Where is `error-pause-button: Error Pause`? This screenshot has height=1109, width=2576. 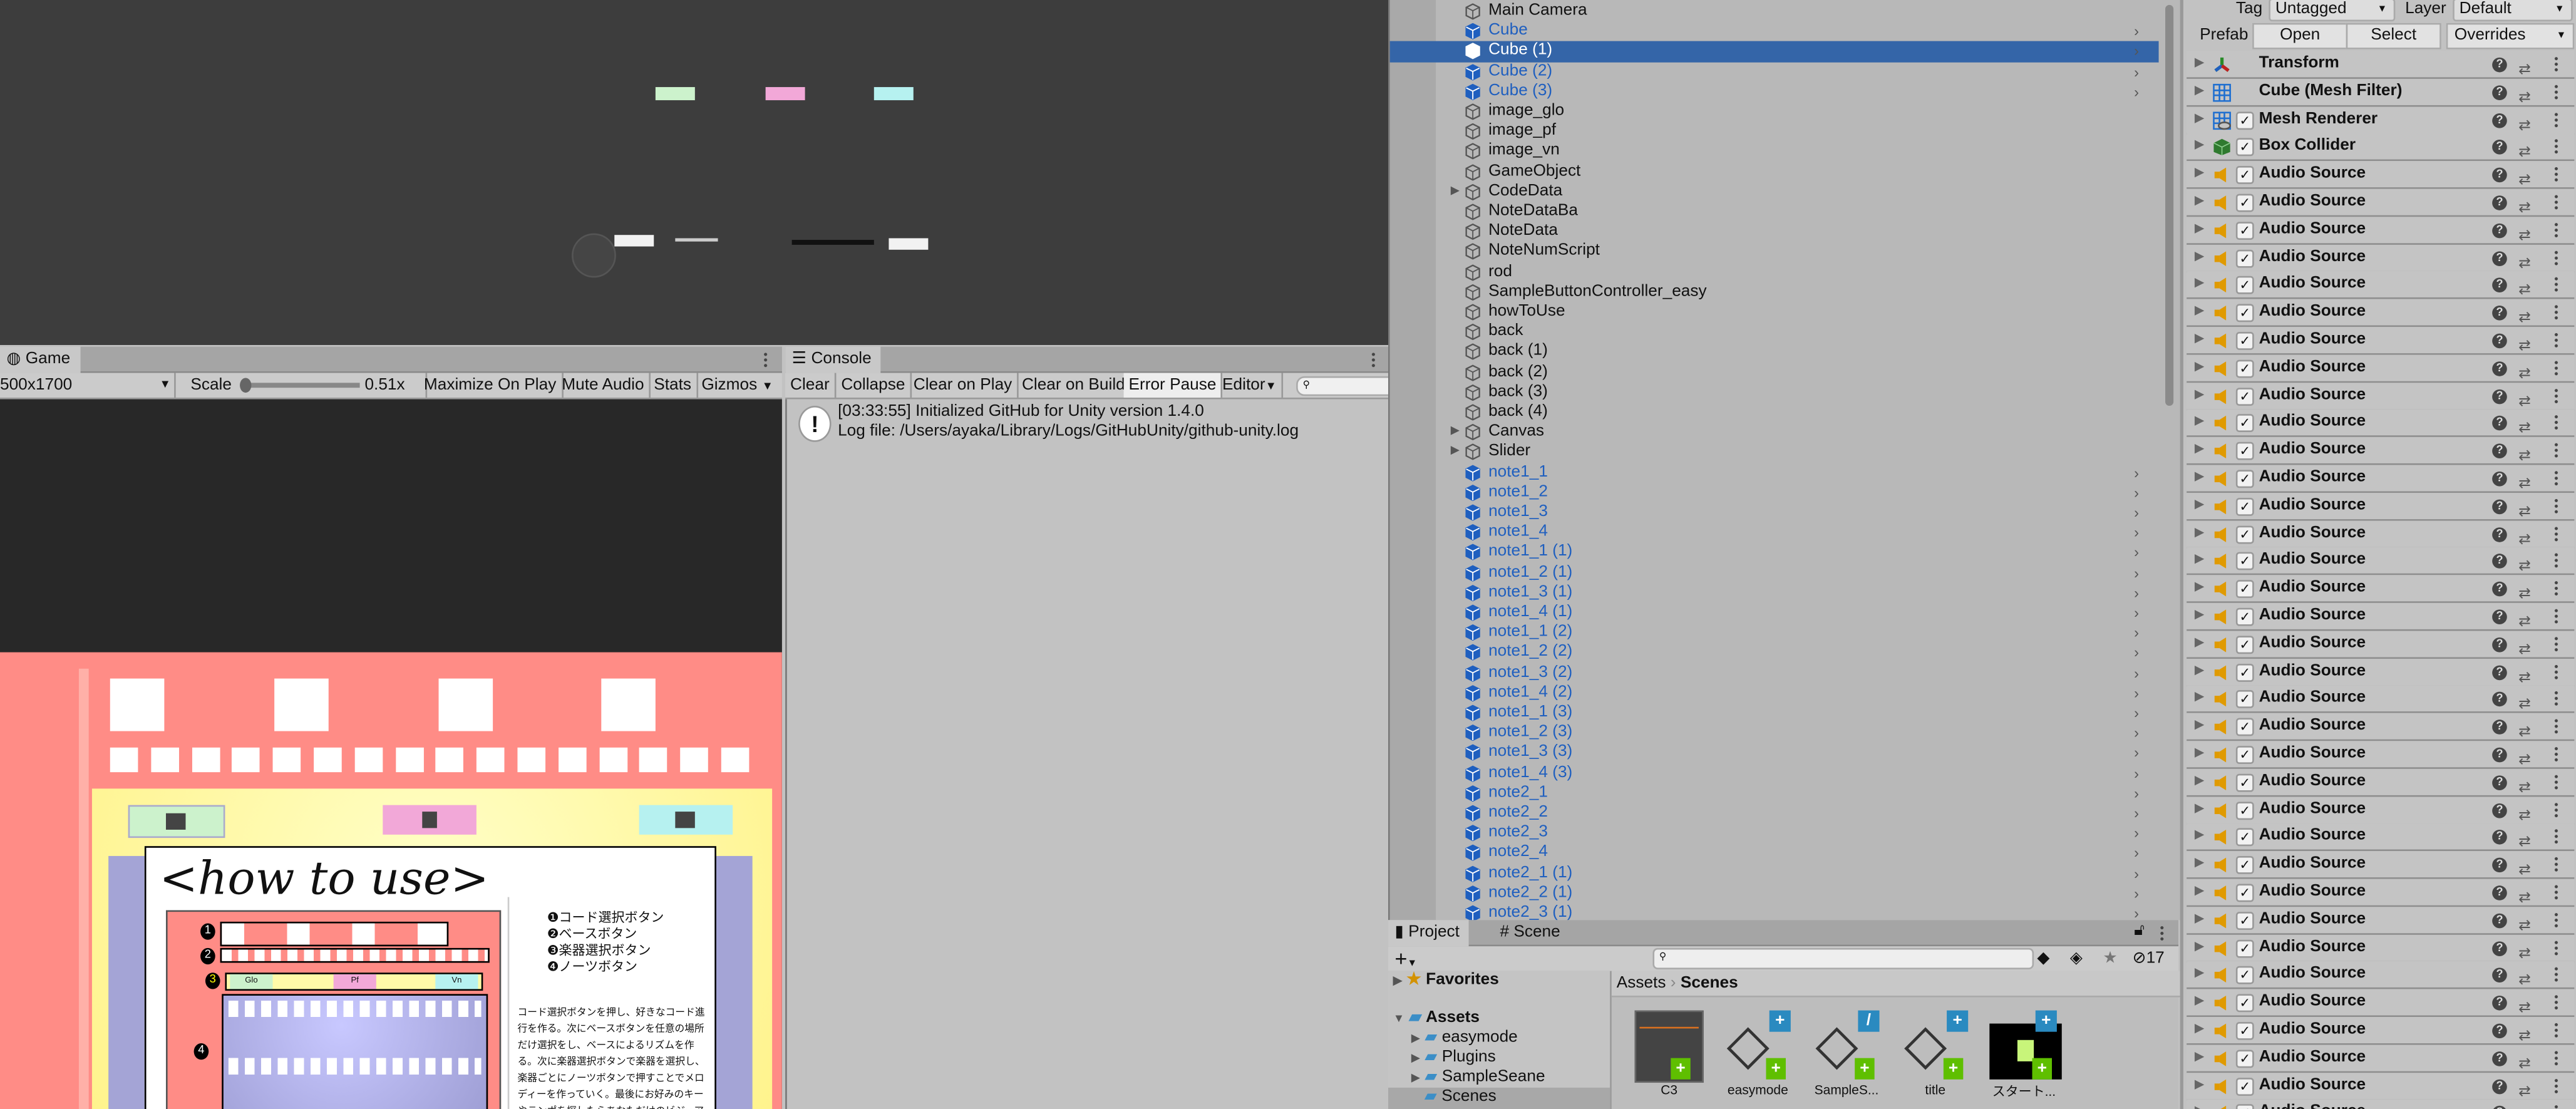 error-pause-button: Error Pause is located at coordinates (1173, 385).